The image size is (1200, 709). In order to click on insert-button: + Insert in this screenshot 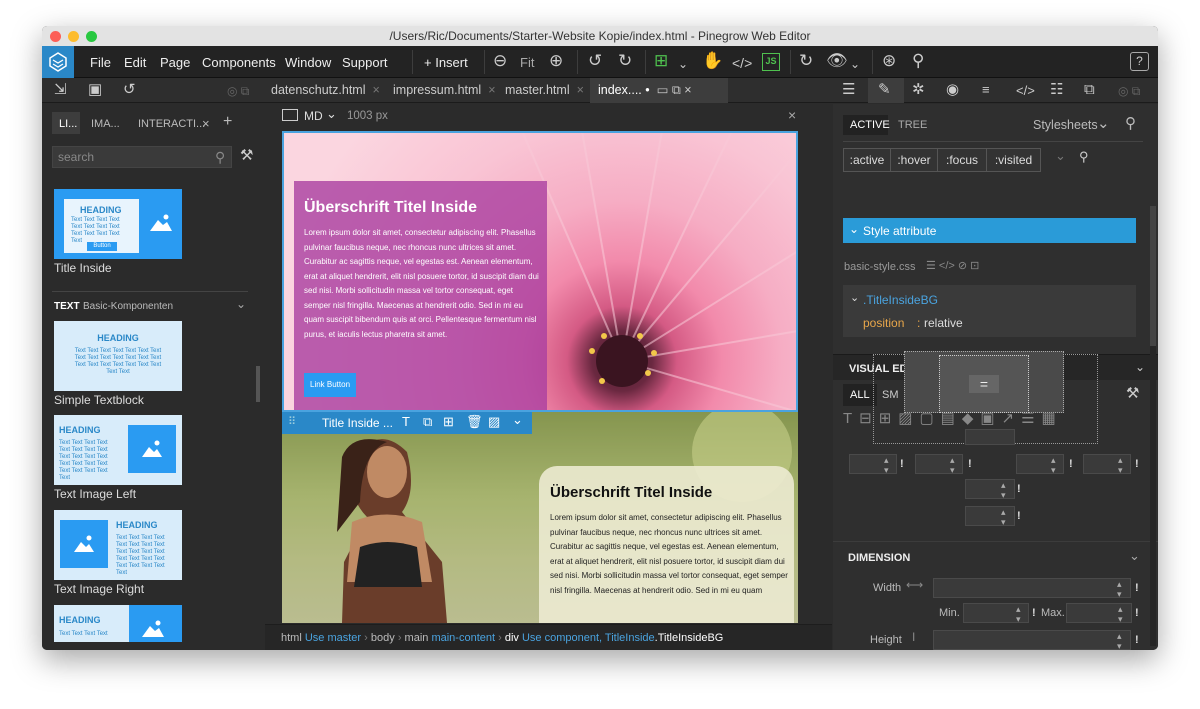, I will do `click(446, 62)`.